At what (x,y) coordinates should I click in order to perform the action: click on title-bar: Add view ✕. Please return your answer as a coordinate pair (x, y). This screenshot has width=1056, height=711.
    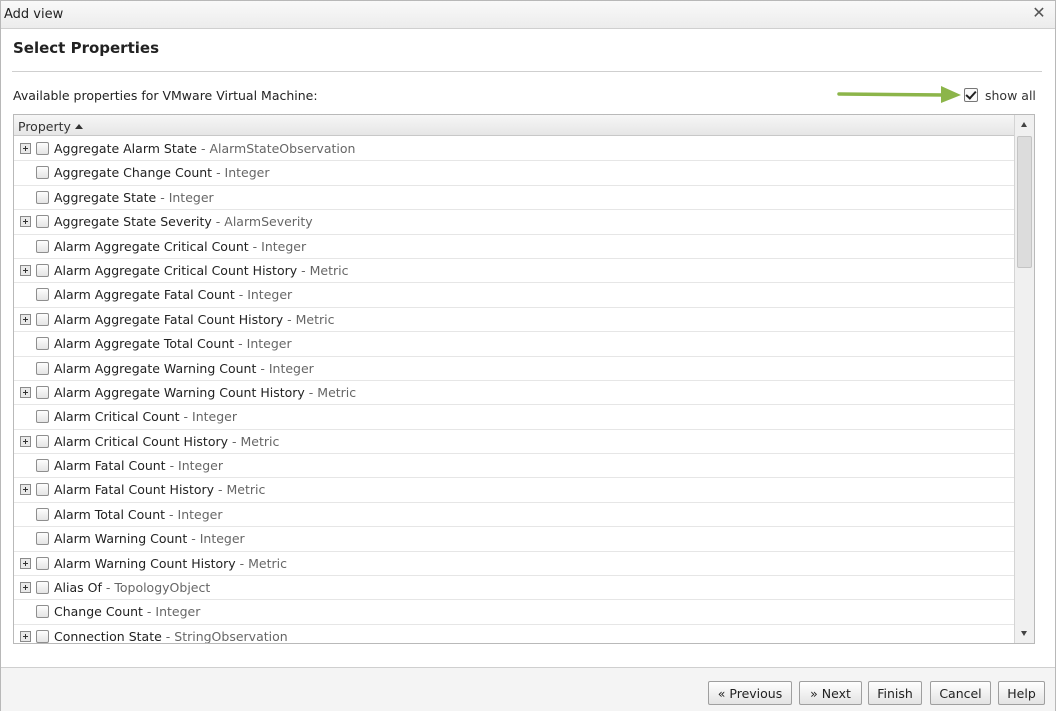
    Looking at the image, I should click on (528, 15).